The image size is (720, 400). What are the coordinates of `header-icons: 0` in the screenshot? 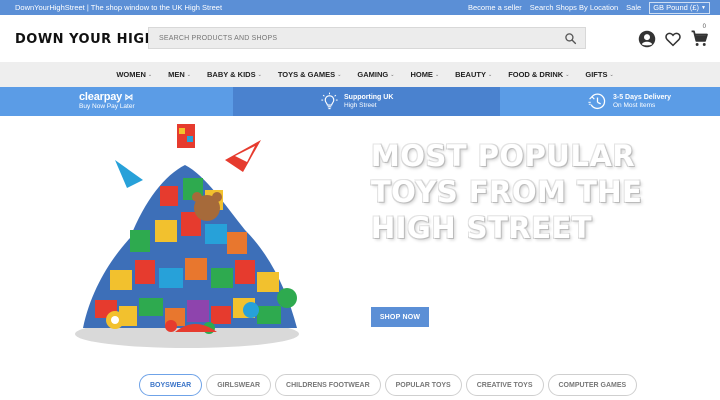 It's located at (673, 36).